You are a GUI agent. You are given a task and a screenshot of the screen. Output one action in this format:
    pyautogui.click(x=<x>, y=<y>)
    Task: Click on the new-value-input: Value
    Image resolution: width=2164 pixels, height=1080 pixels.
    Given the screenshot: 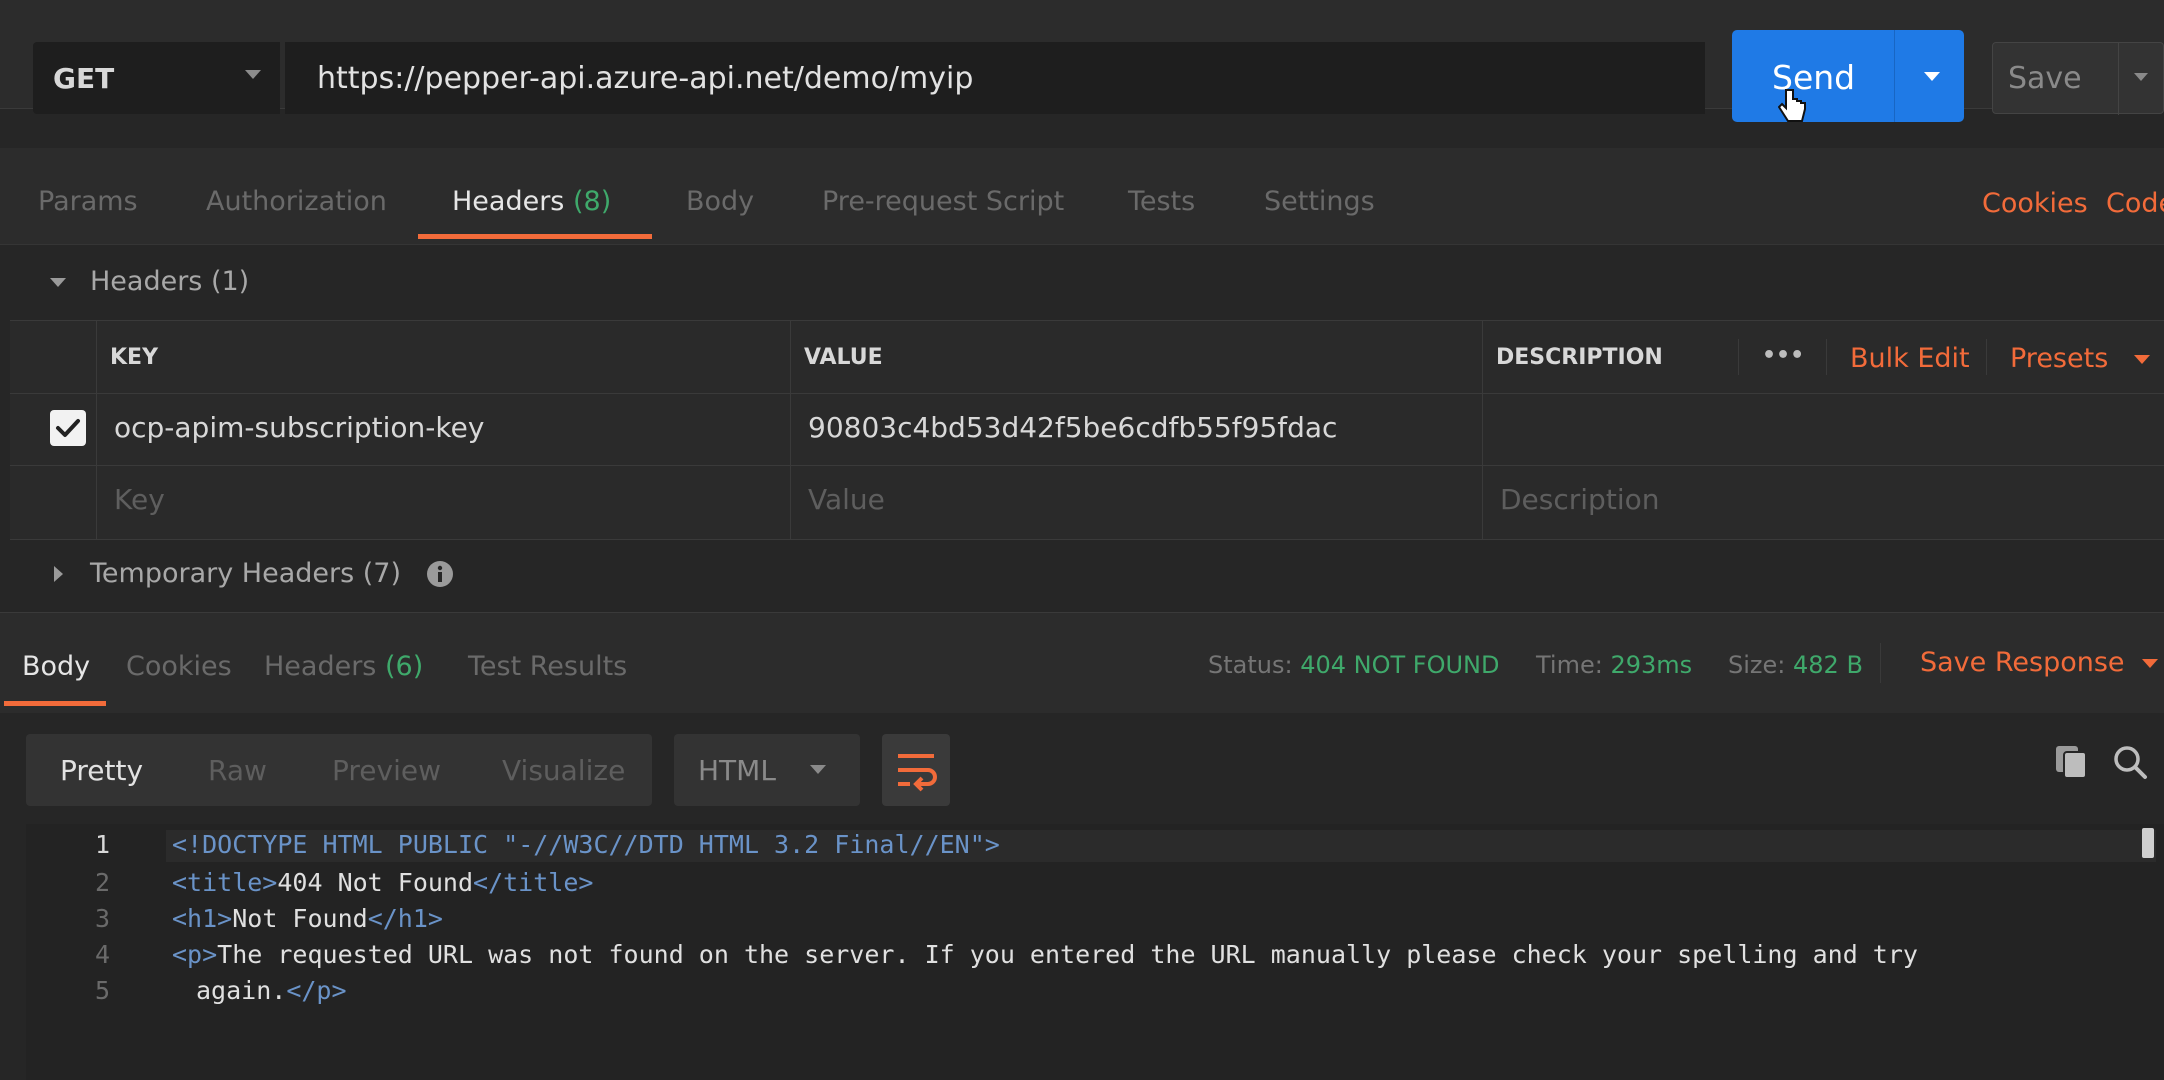 What is the action you would take?
    pyautogui.click(x=846, y=499)
    